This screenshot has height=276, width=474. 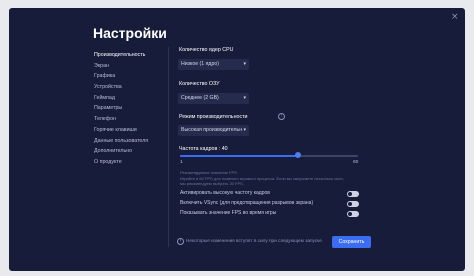 What do you see at coordinates (121, 119) in the screenshot?
I see `sidebar-item-phone: Телефон` at bounding box center [121, 119].